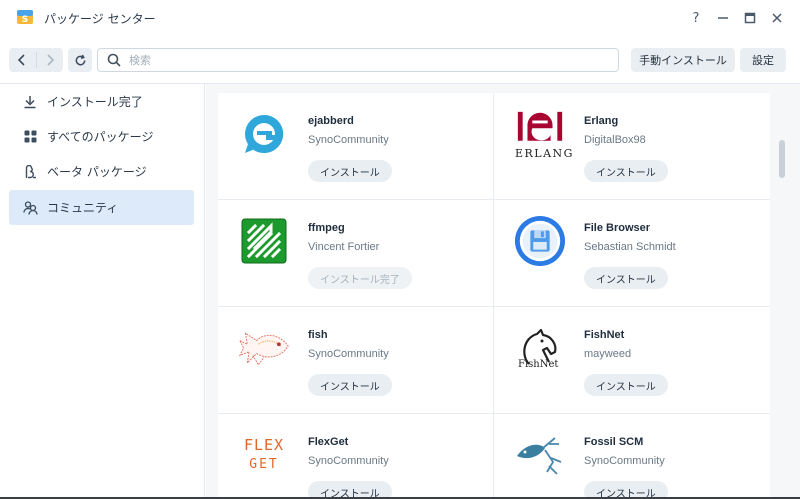 The height and width of the screenshot is (499, 800). Describe the element at coordinates (264, 464) in the screenshot. I see `flexget-logo-line-2: GET` at that location.